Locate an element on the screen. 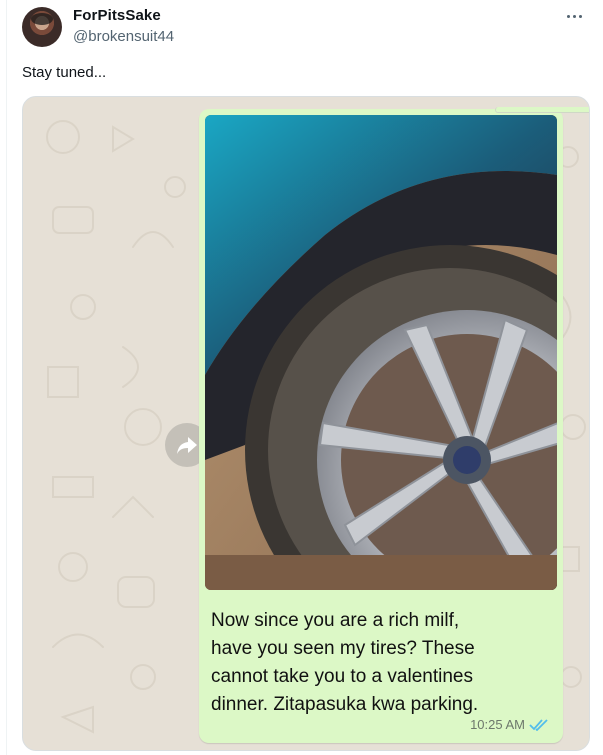 This screenshot has height=755, width=603. avatar is located at coordinates (42, 27).